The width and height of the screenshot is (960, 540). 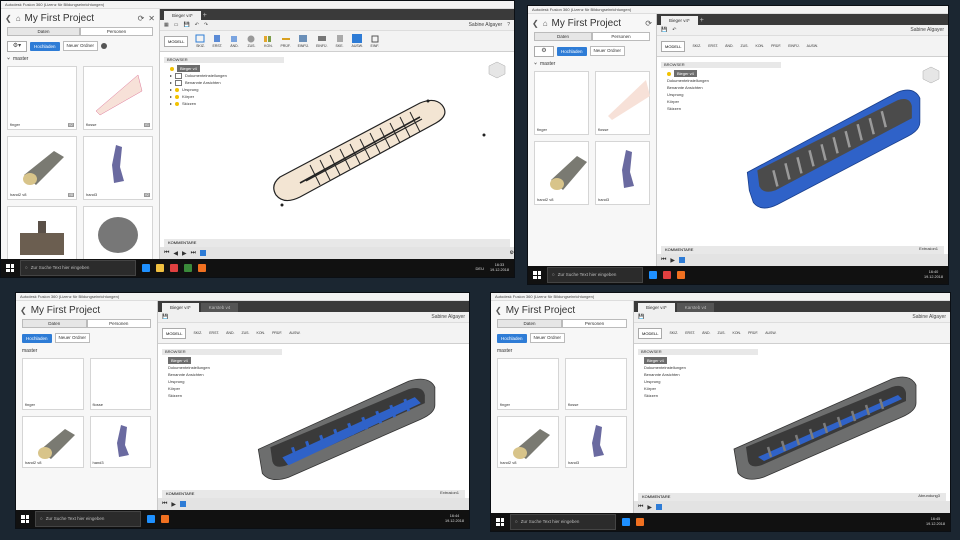 I want to click on explorer-icon, so click(x=160, y=268).